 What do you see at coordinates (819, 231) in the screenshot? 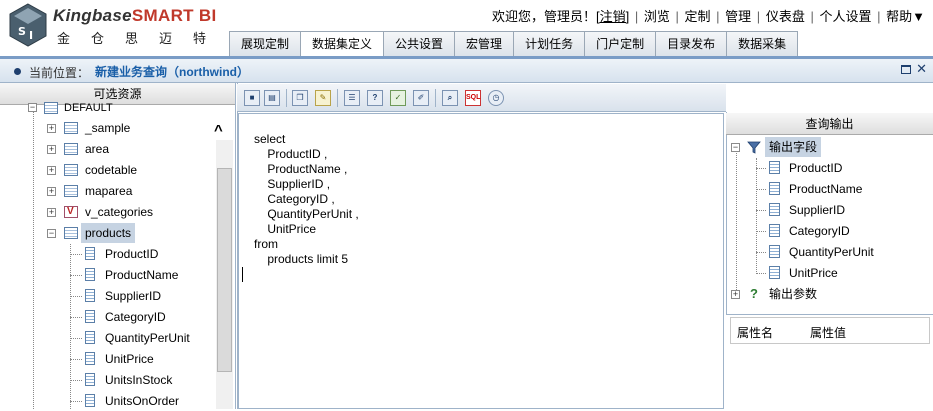
I see `output-field-label: CategoryID` at bounding box center [819, 231].